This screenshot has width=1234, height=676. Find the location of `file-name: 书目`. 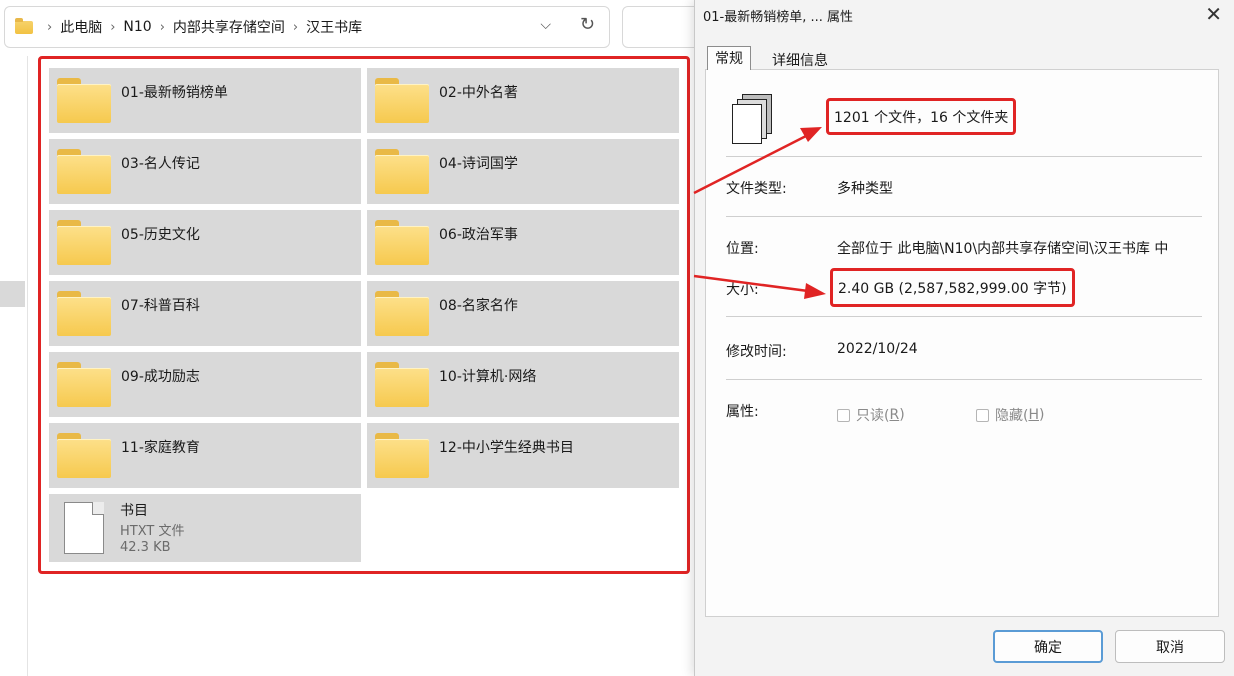

file-name: 书目 is located at coordinates (134, 511).